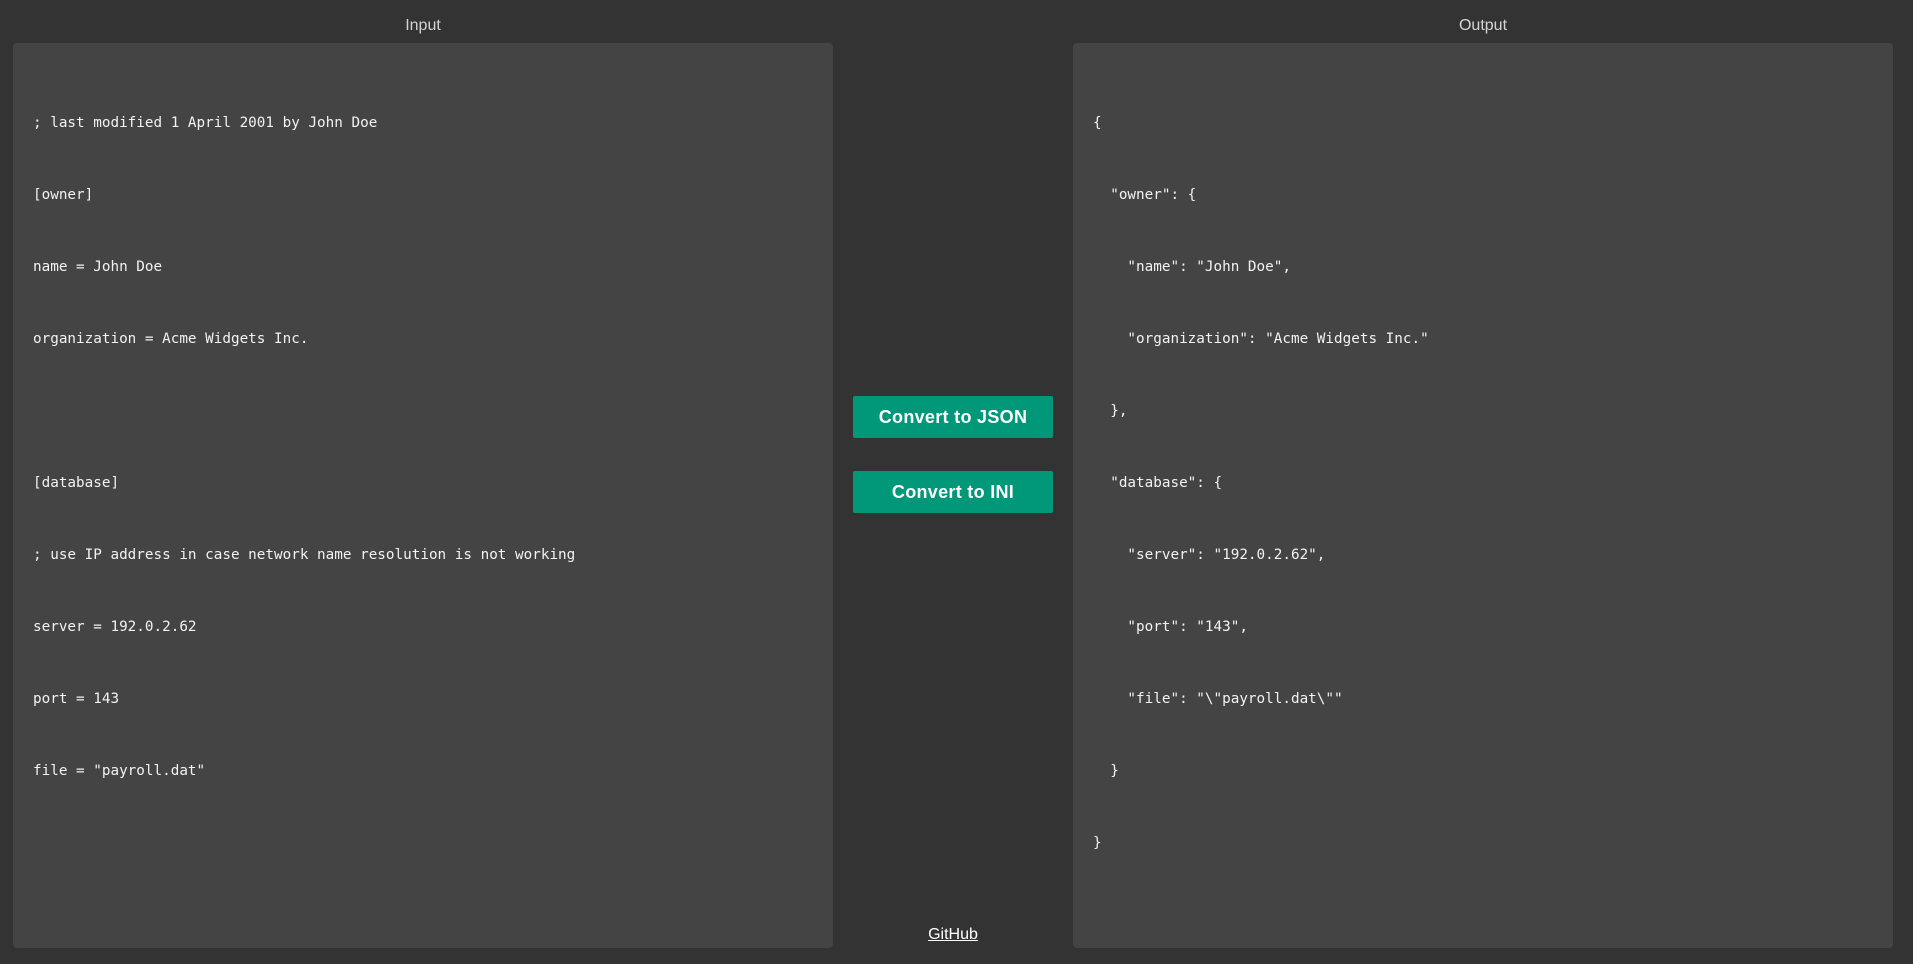  What do you see at coordinates (1110, 411) in the screenshot?
I see `output-line: },` at bounding box center [1110, 411].